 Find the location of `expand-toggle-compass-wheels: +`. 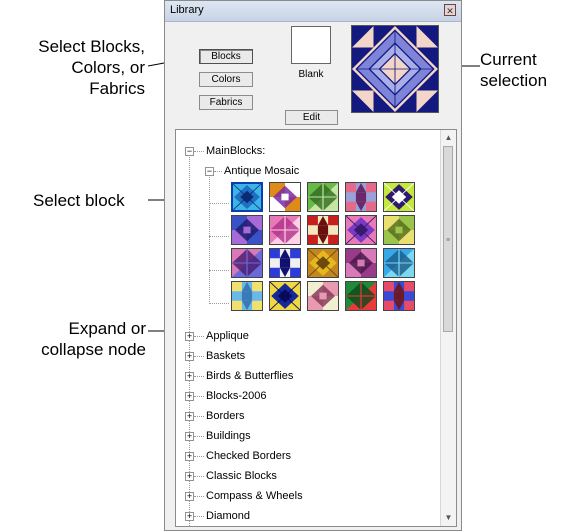

expand-toggle-compass-wheels: + is located at coordinates (189, 496).